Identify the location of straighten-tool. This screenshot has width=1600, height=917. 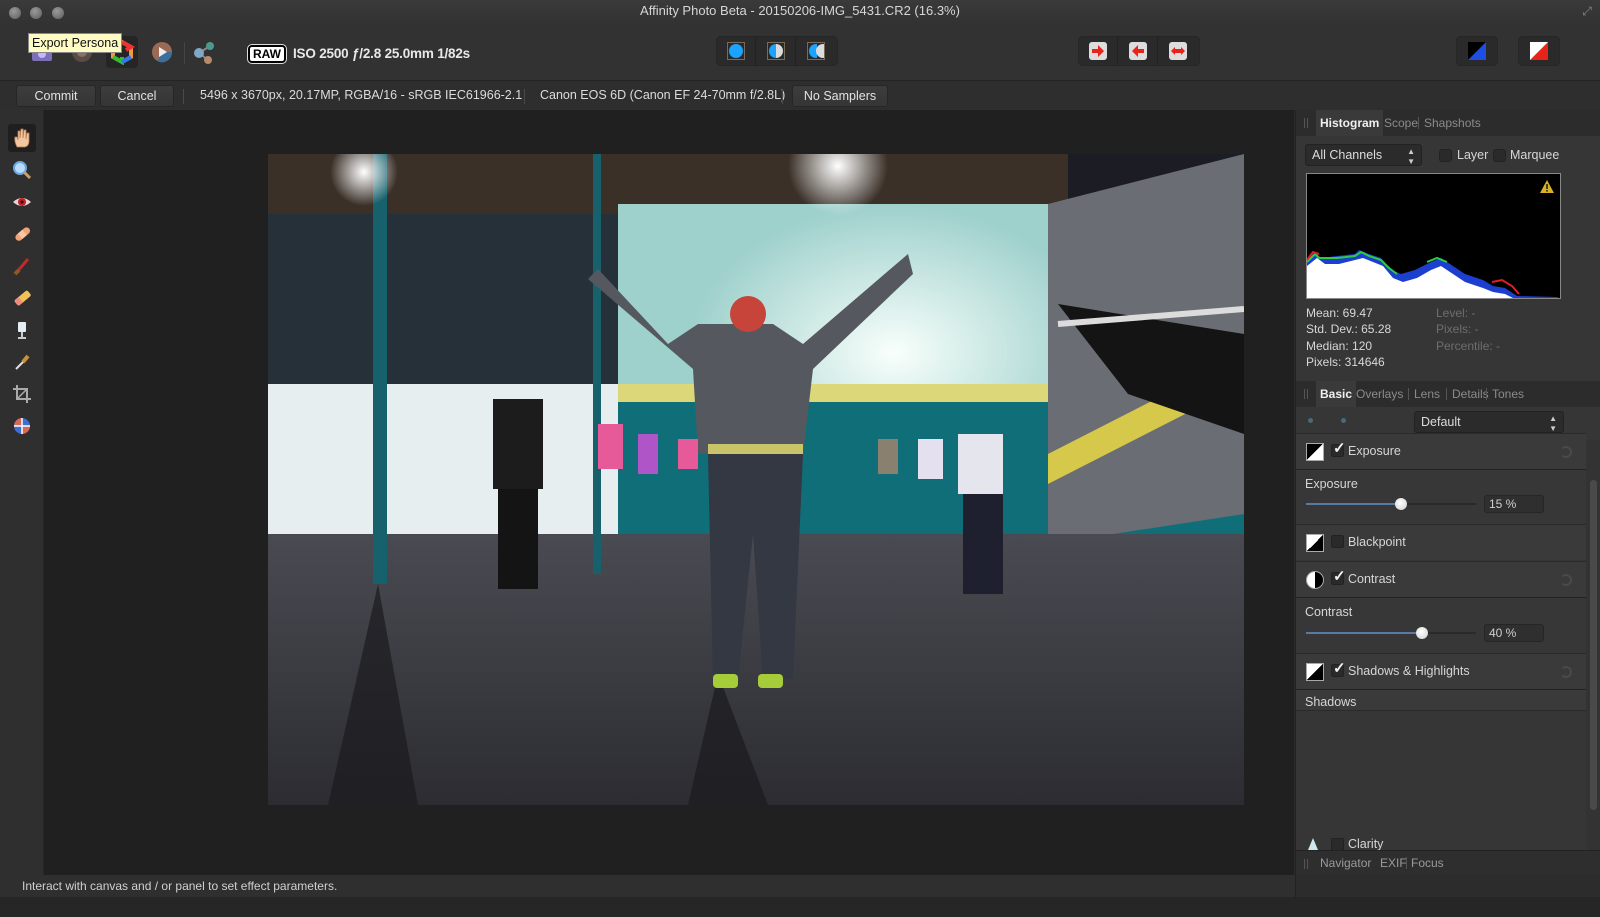
(22, 426).